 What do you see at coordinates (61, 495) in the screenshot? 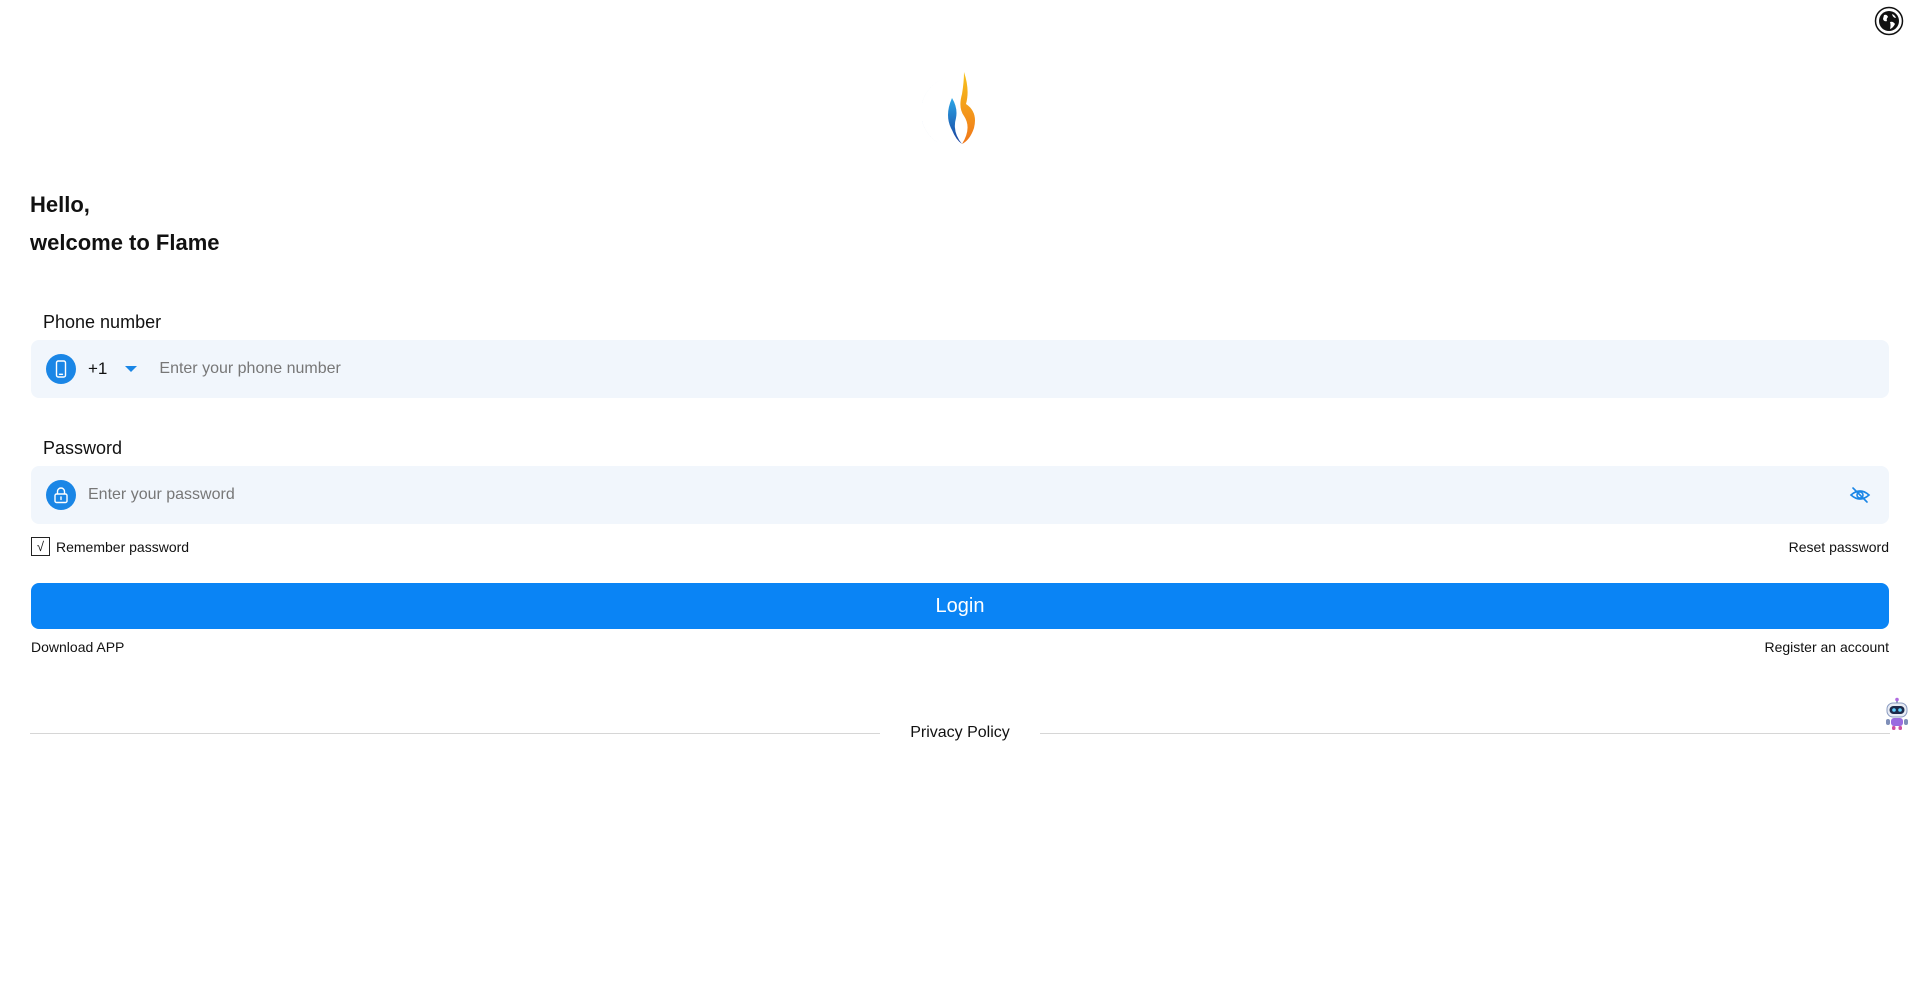
I see `lock-icon` at bounding box center [61, 495].